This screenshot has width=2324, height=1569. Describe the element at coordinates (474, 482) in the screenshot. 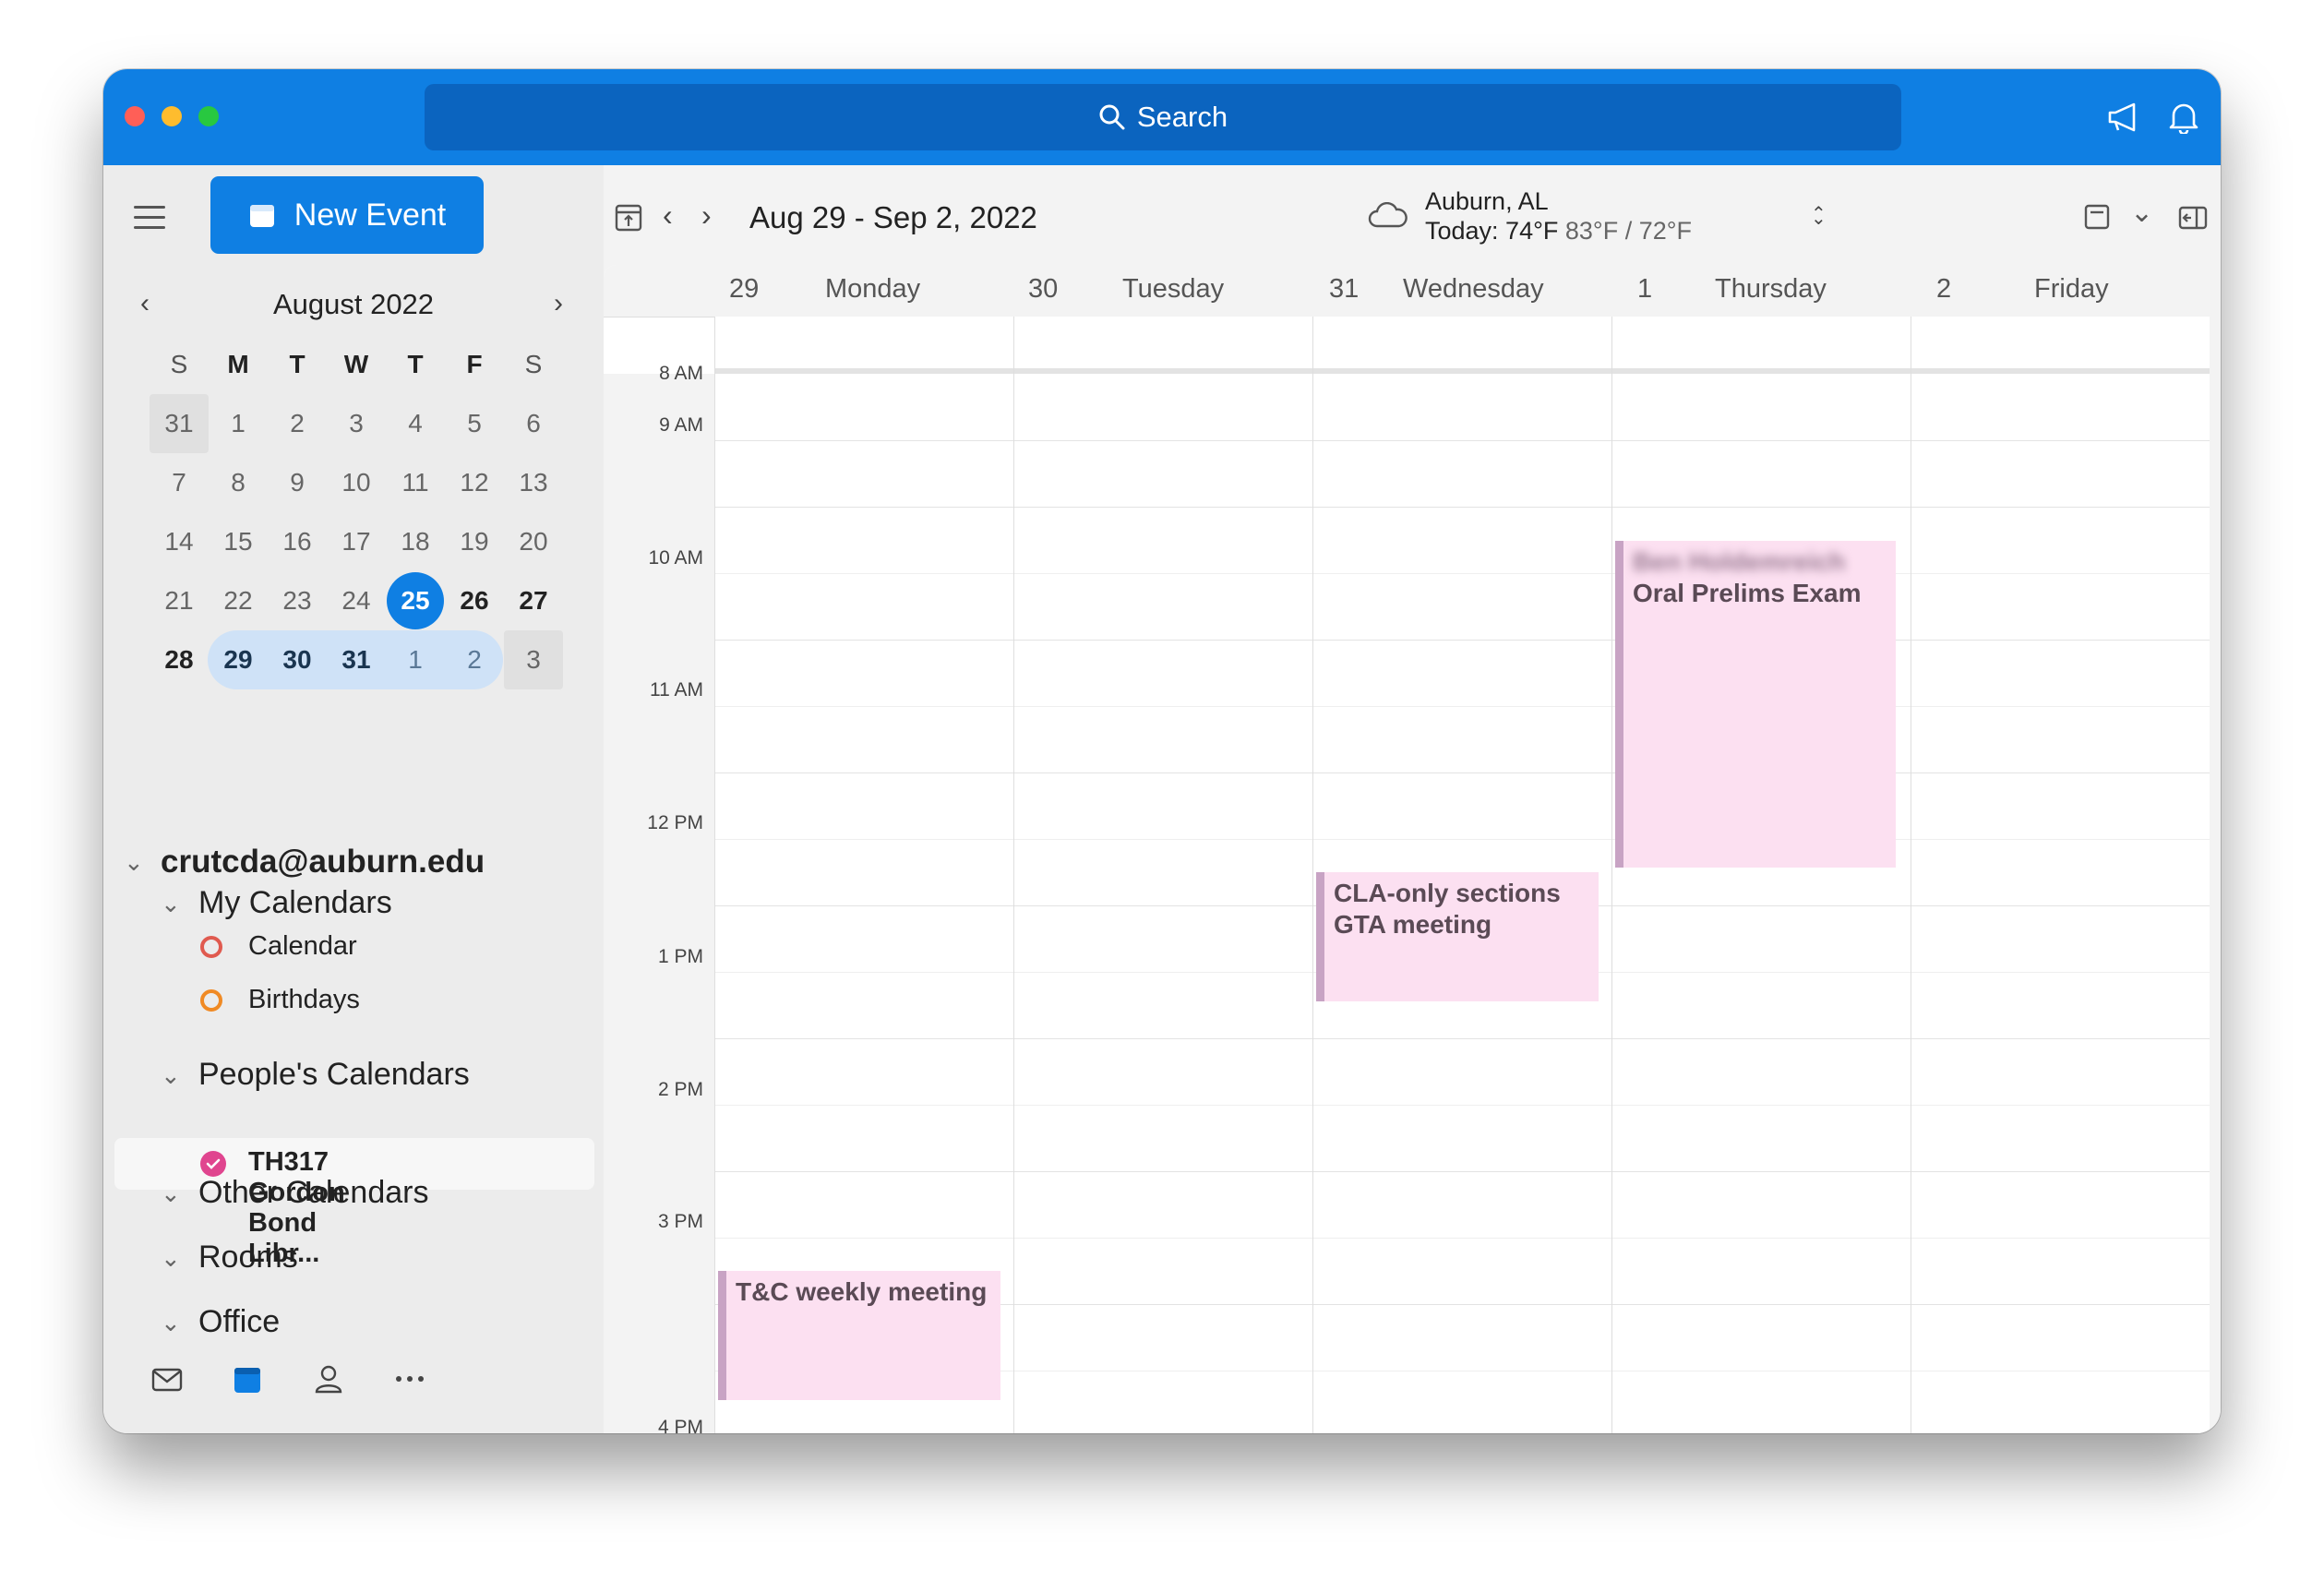

I see `mini-day: 12` at that location.